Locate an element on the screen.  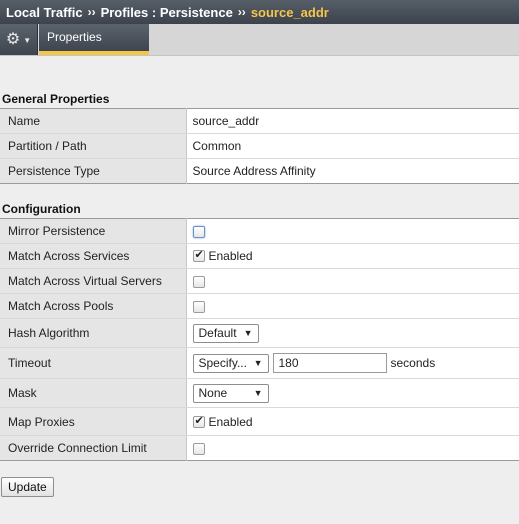
table-row: Match Across Virtual Servers is located at coordinates (259, 281).